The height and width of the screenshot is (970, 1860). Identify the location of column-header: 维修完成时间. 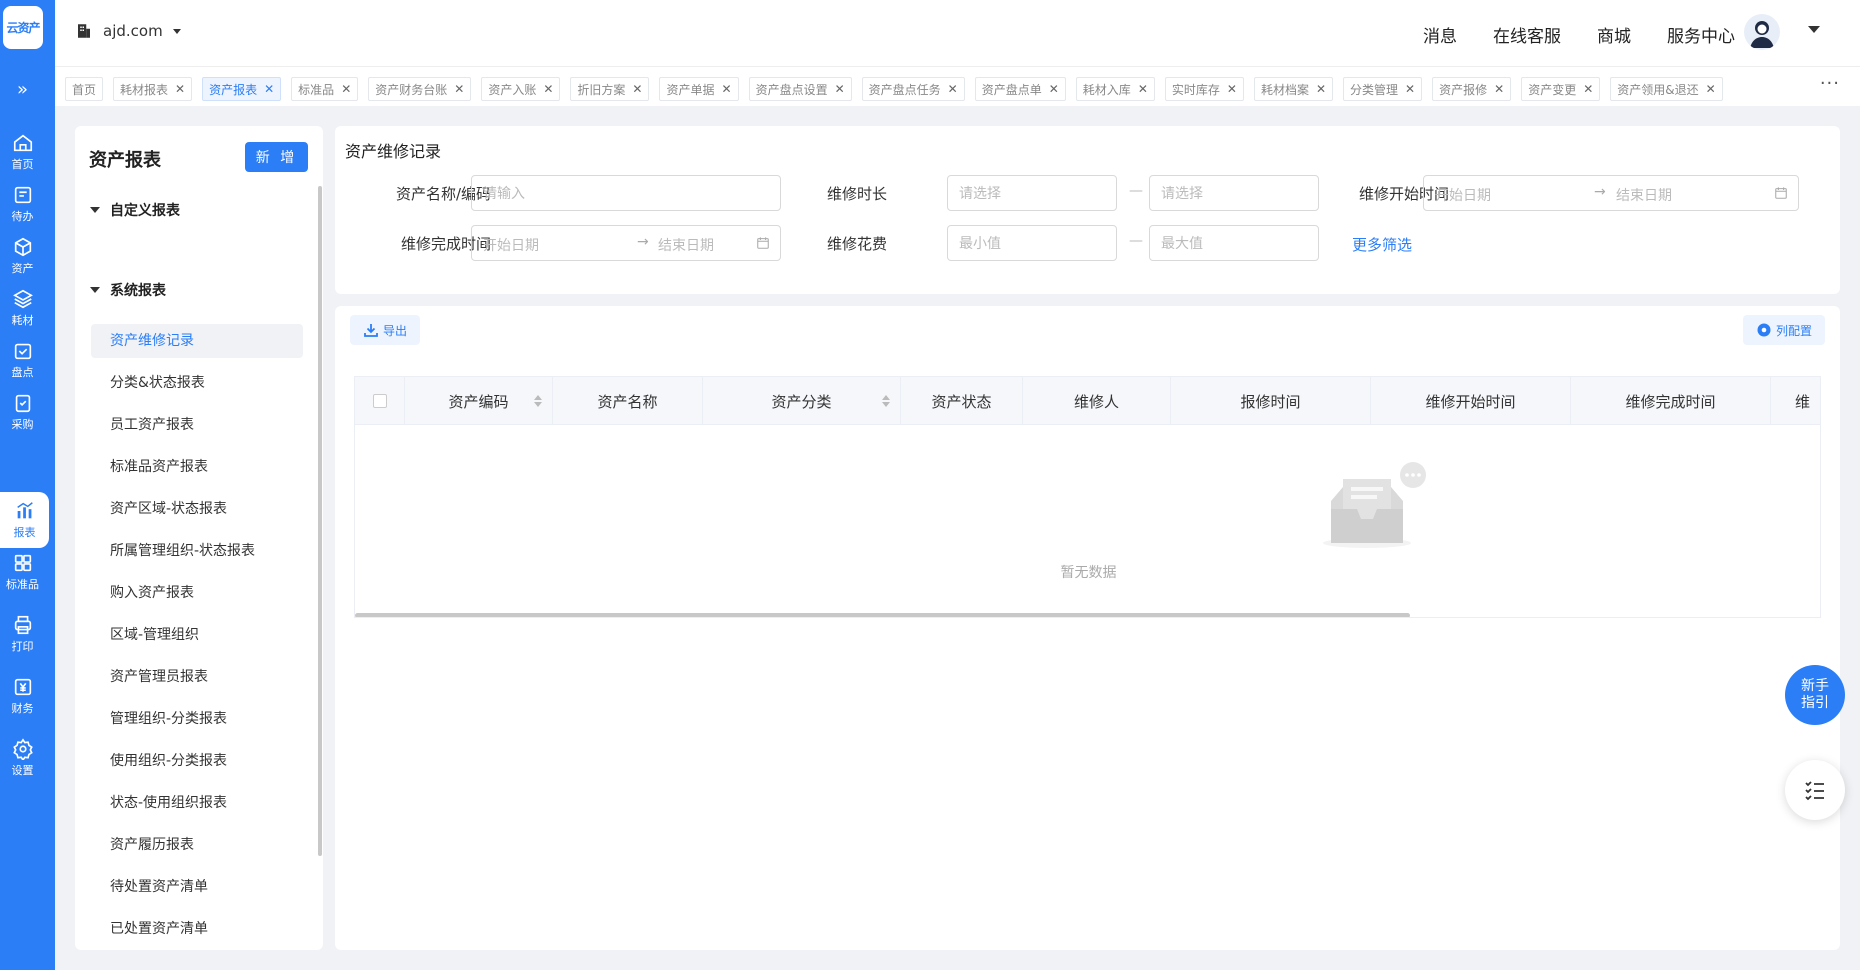
(1671, 401).